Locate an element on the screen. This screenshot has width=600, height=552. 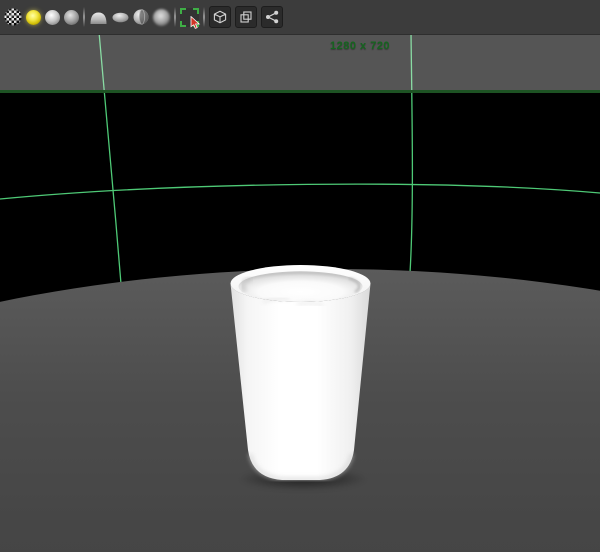
overlapping-squares-icon is located at coordinates (246, 17).